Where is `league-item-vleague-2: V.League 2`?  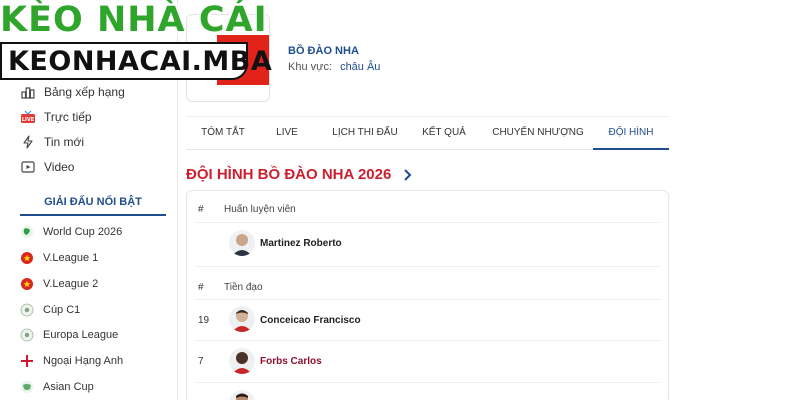
league-item-vleague-2: V.League 2 is located at coordinates (59, 284).